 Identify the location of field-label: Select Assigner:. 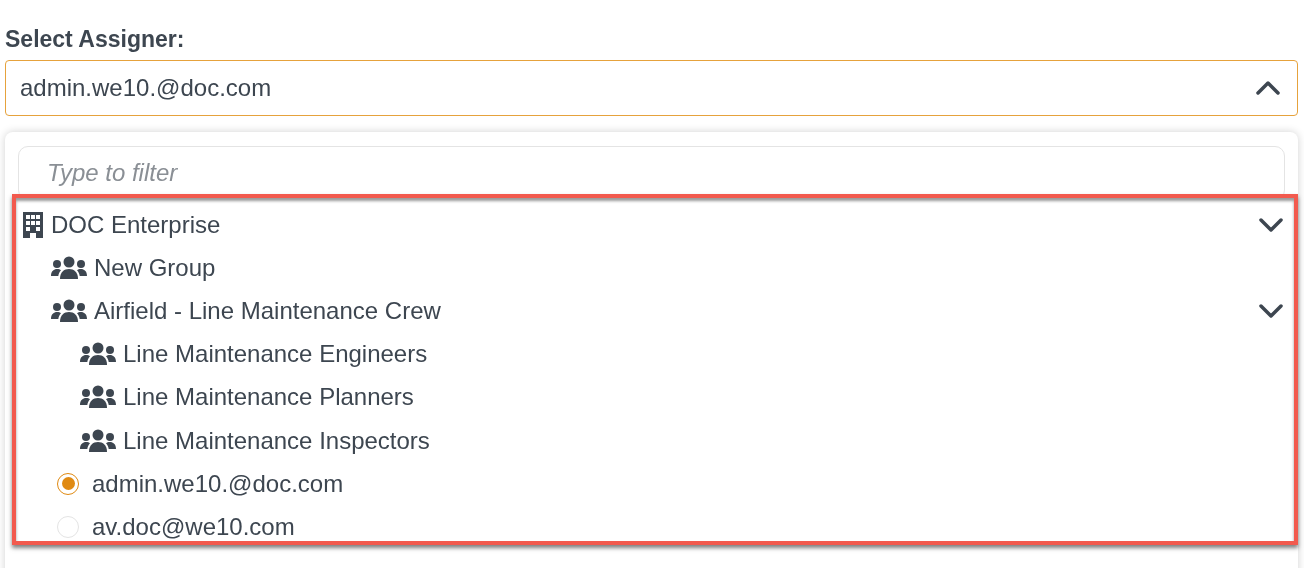
(95, 40).